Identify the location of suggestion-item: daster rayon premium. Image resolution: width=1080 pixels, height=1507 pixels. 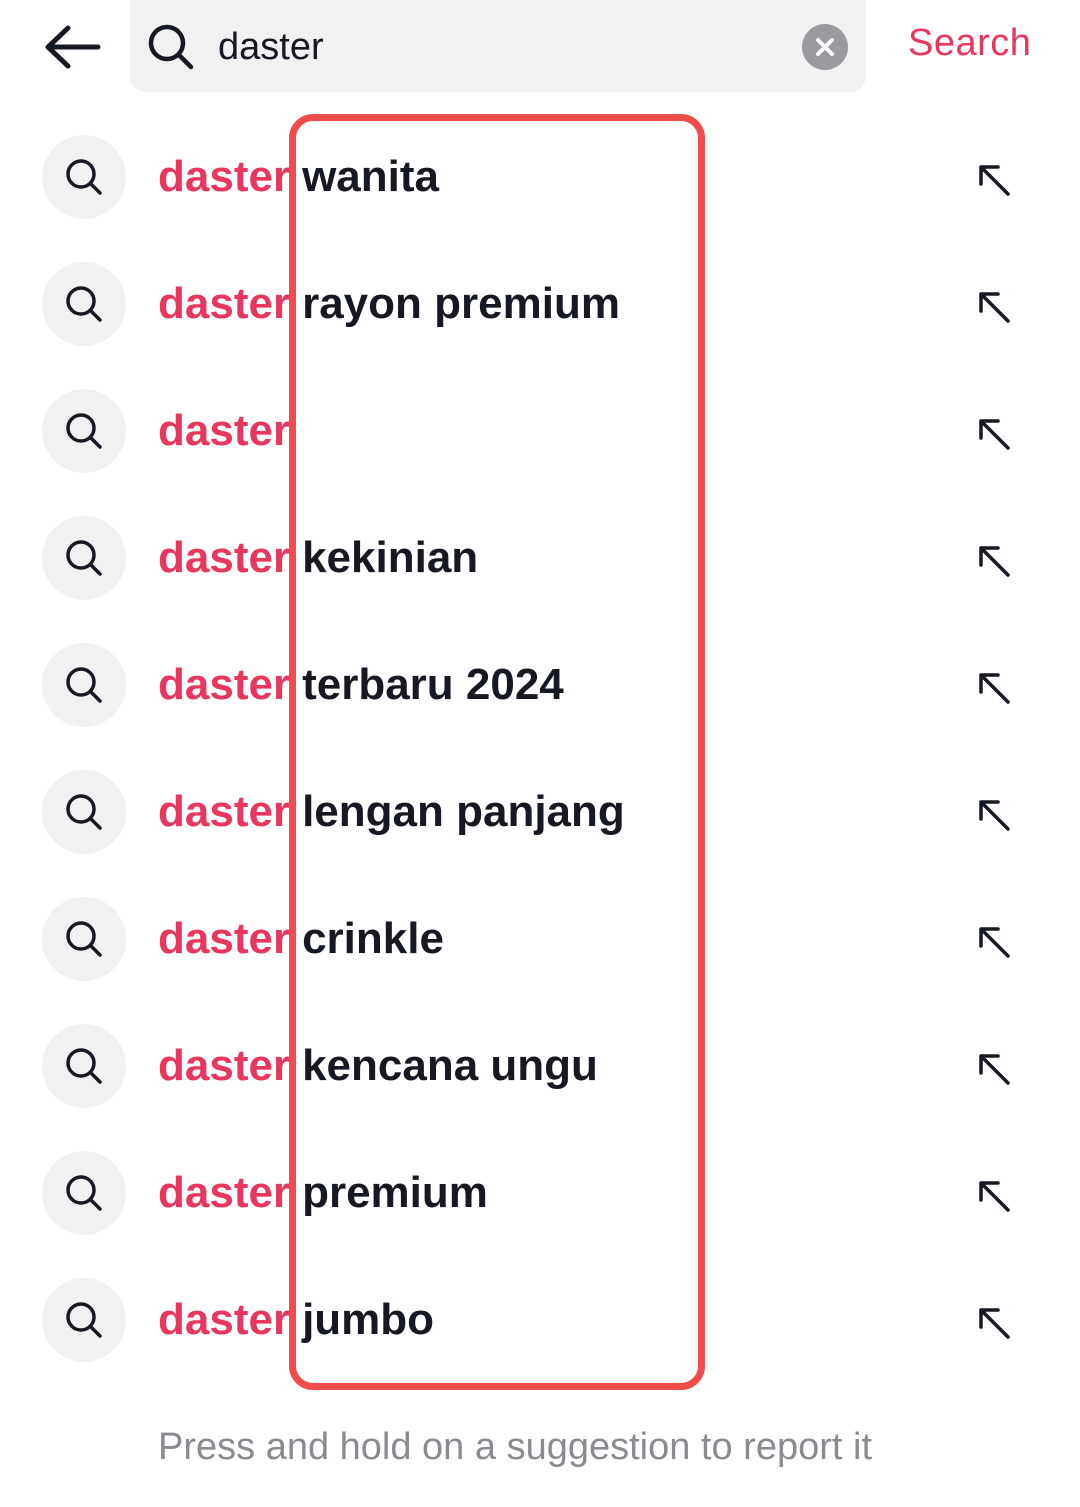
(540, 304).